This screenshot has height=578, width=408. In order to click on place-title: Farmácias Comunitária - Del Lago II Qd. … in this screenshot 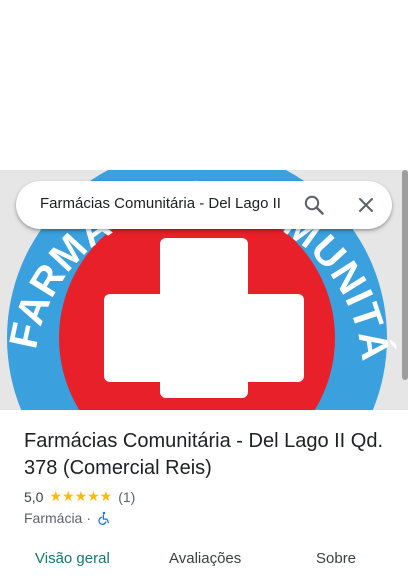, I will do `click(204, 454)`.